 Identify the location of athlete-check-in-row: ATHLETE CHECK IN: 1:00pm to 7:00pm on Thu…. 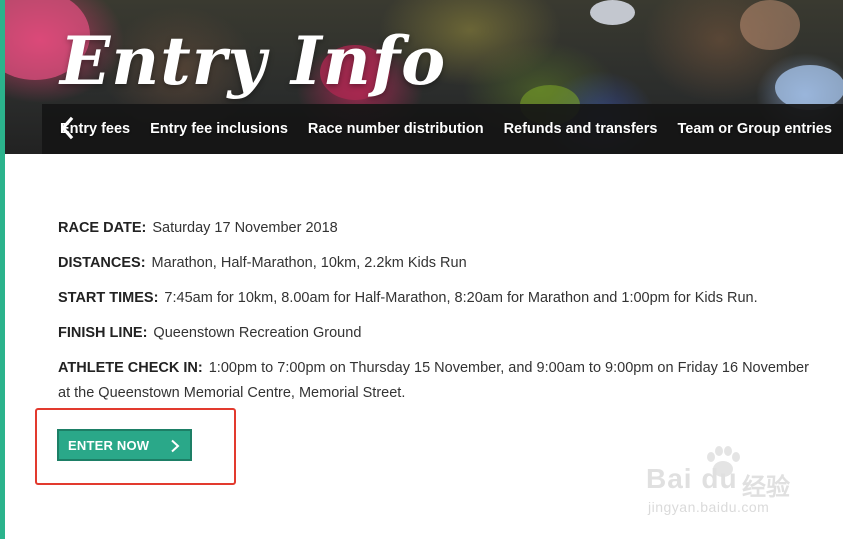
(438, 381).